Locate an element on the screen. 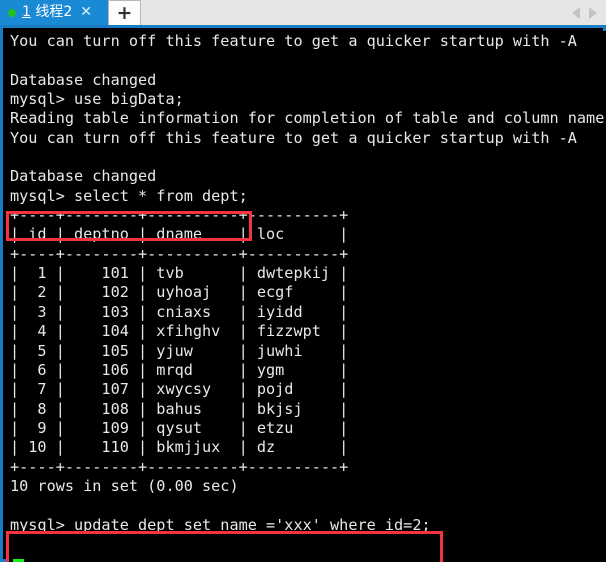 This screenshot has height=562, width=606. chevron-right-icon is located at coordinates (593, 12).